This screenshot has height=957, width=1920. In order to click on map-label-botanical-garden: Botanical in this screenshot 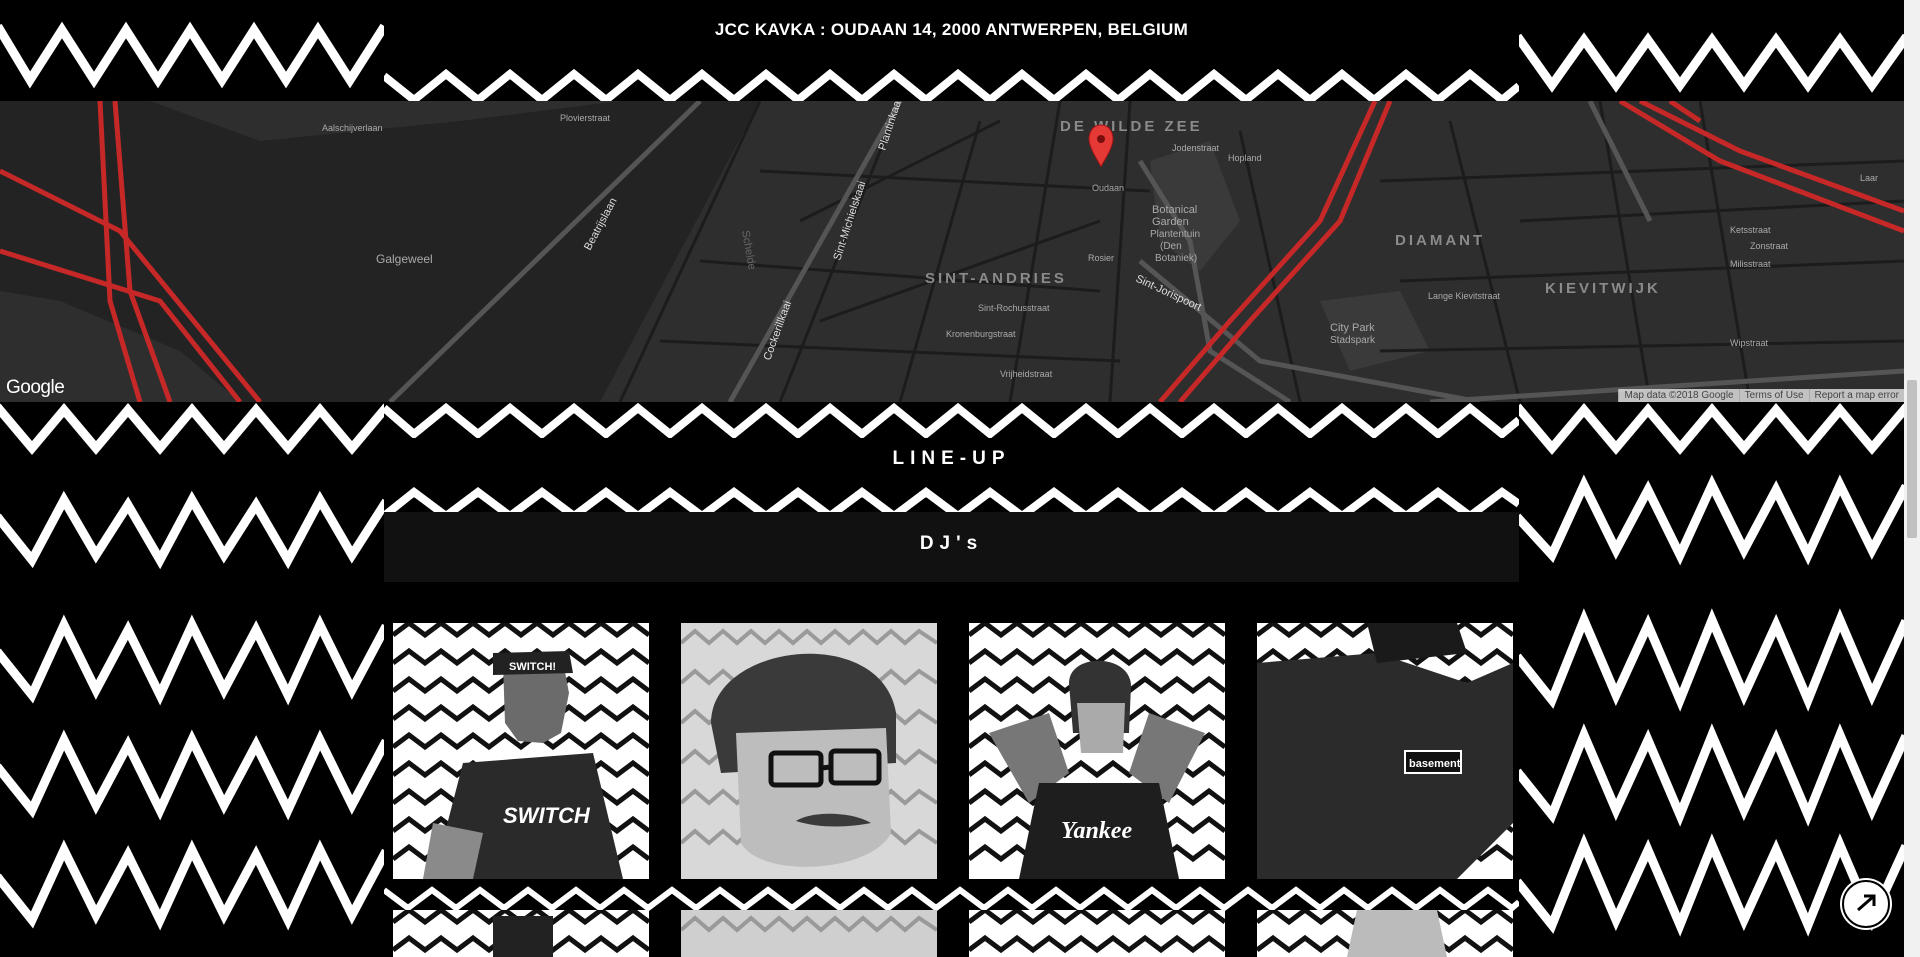, I will do `click(1174, 210)`.